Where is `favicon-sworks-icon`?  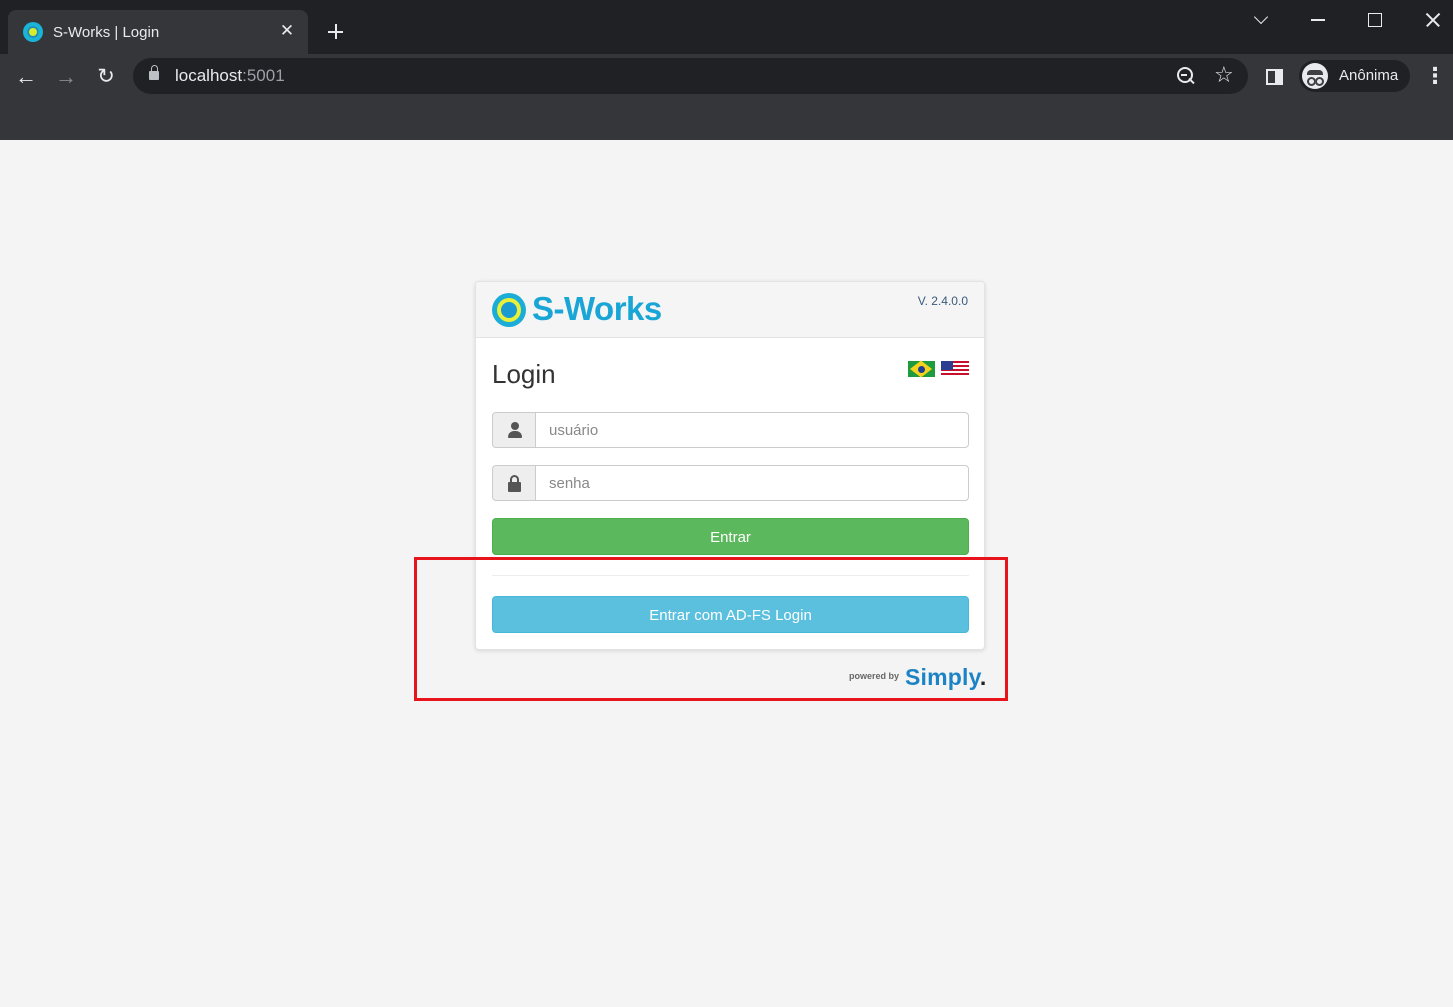 favicon-sworks-icon is located at coordinates (33, 32).